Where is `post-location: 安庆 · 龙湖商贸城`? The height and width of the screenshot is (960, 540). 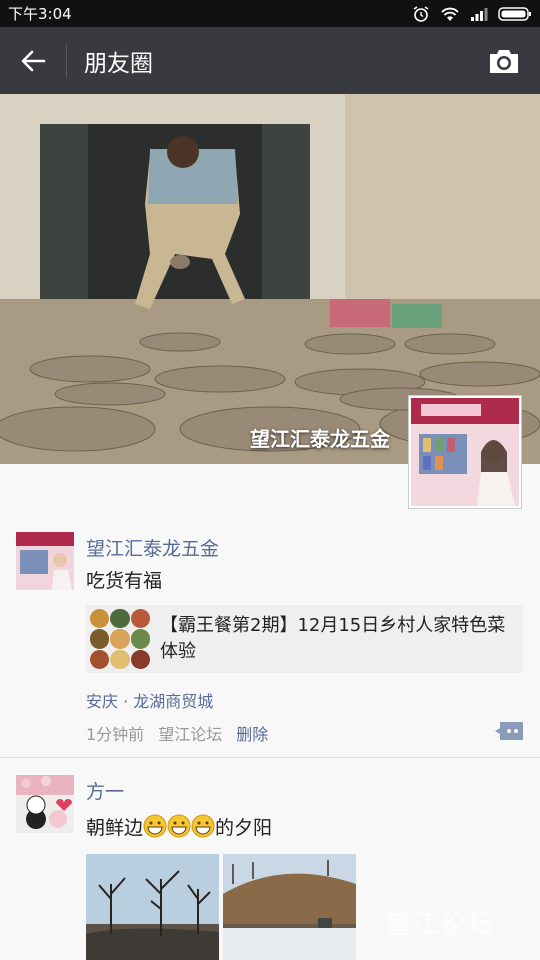 post-location: 安庆 · 龙湖商贸城 is located at coordinates (149, 700).